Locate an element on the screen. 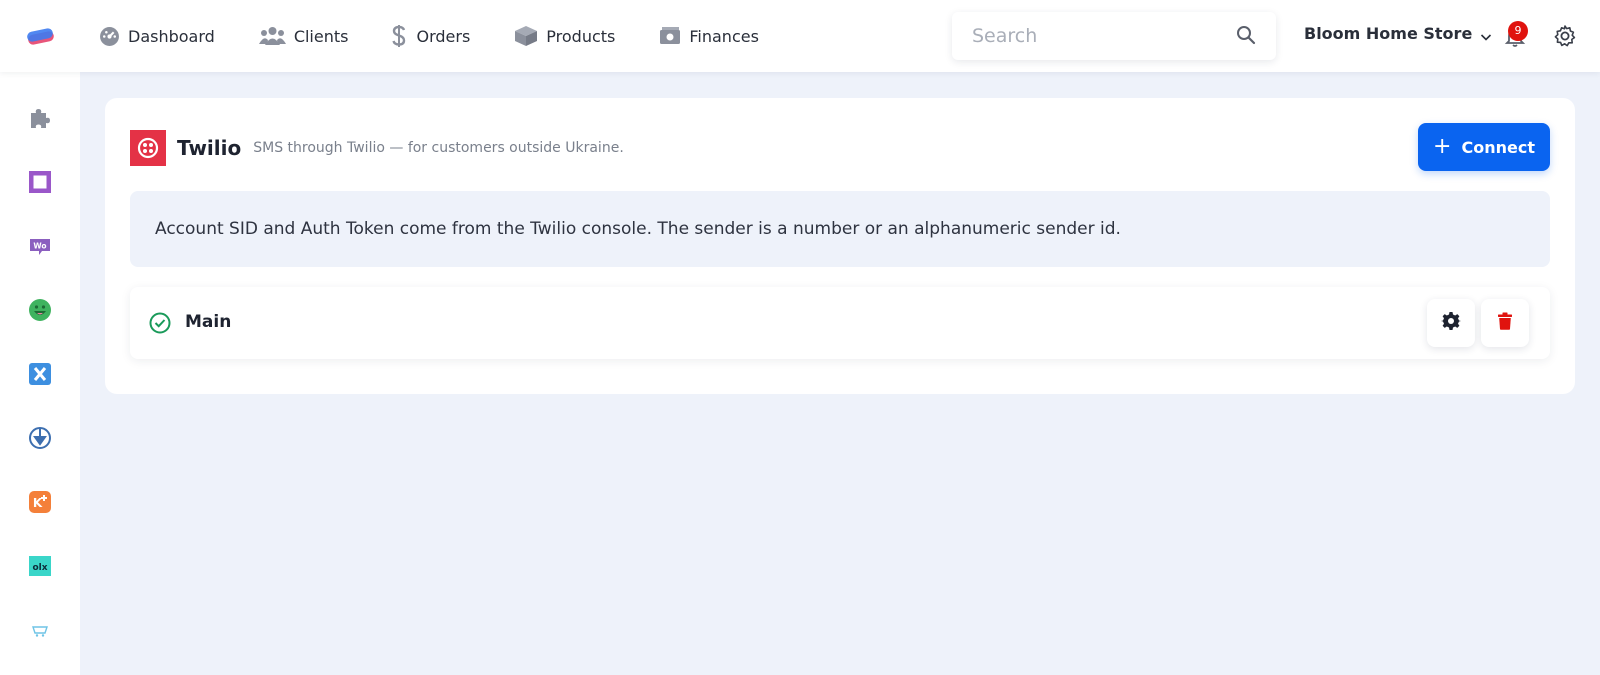 The image size is (1600, 675). k-plus-app-icon: K is located at coordinates (40, 502).